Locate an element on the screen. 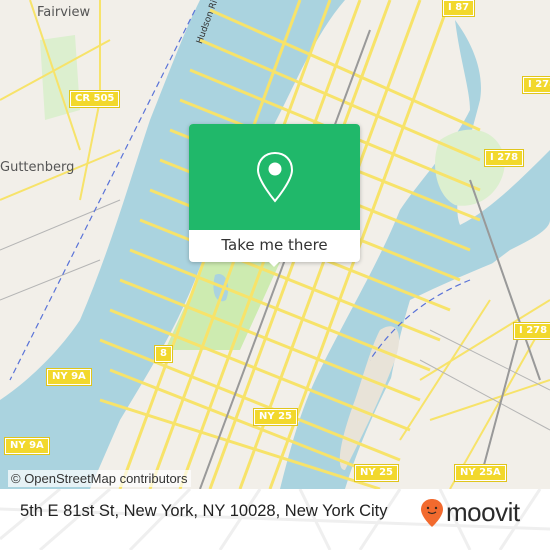 This screenshot has width=550, height=550. location-popup: Take me there is located at coordinates (274, 195).